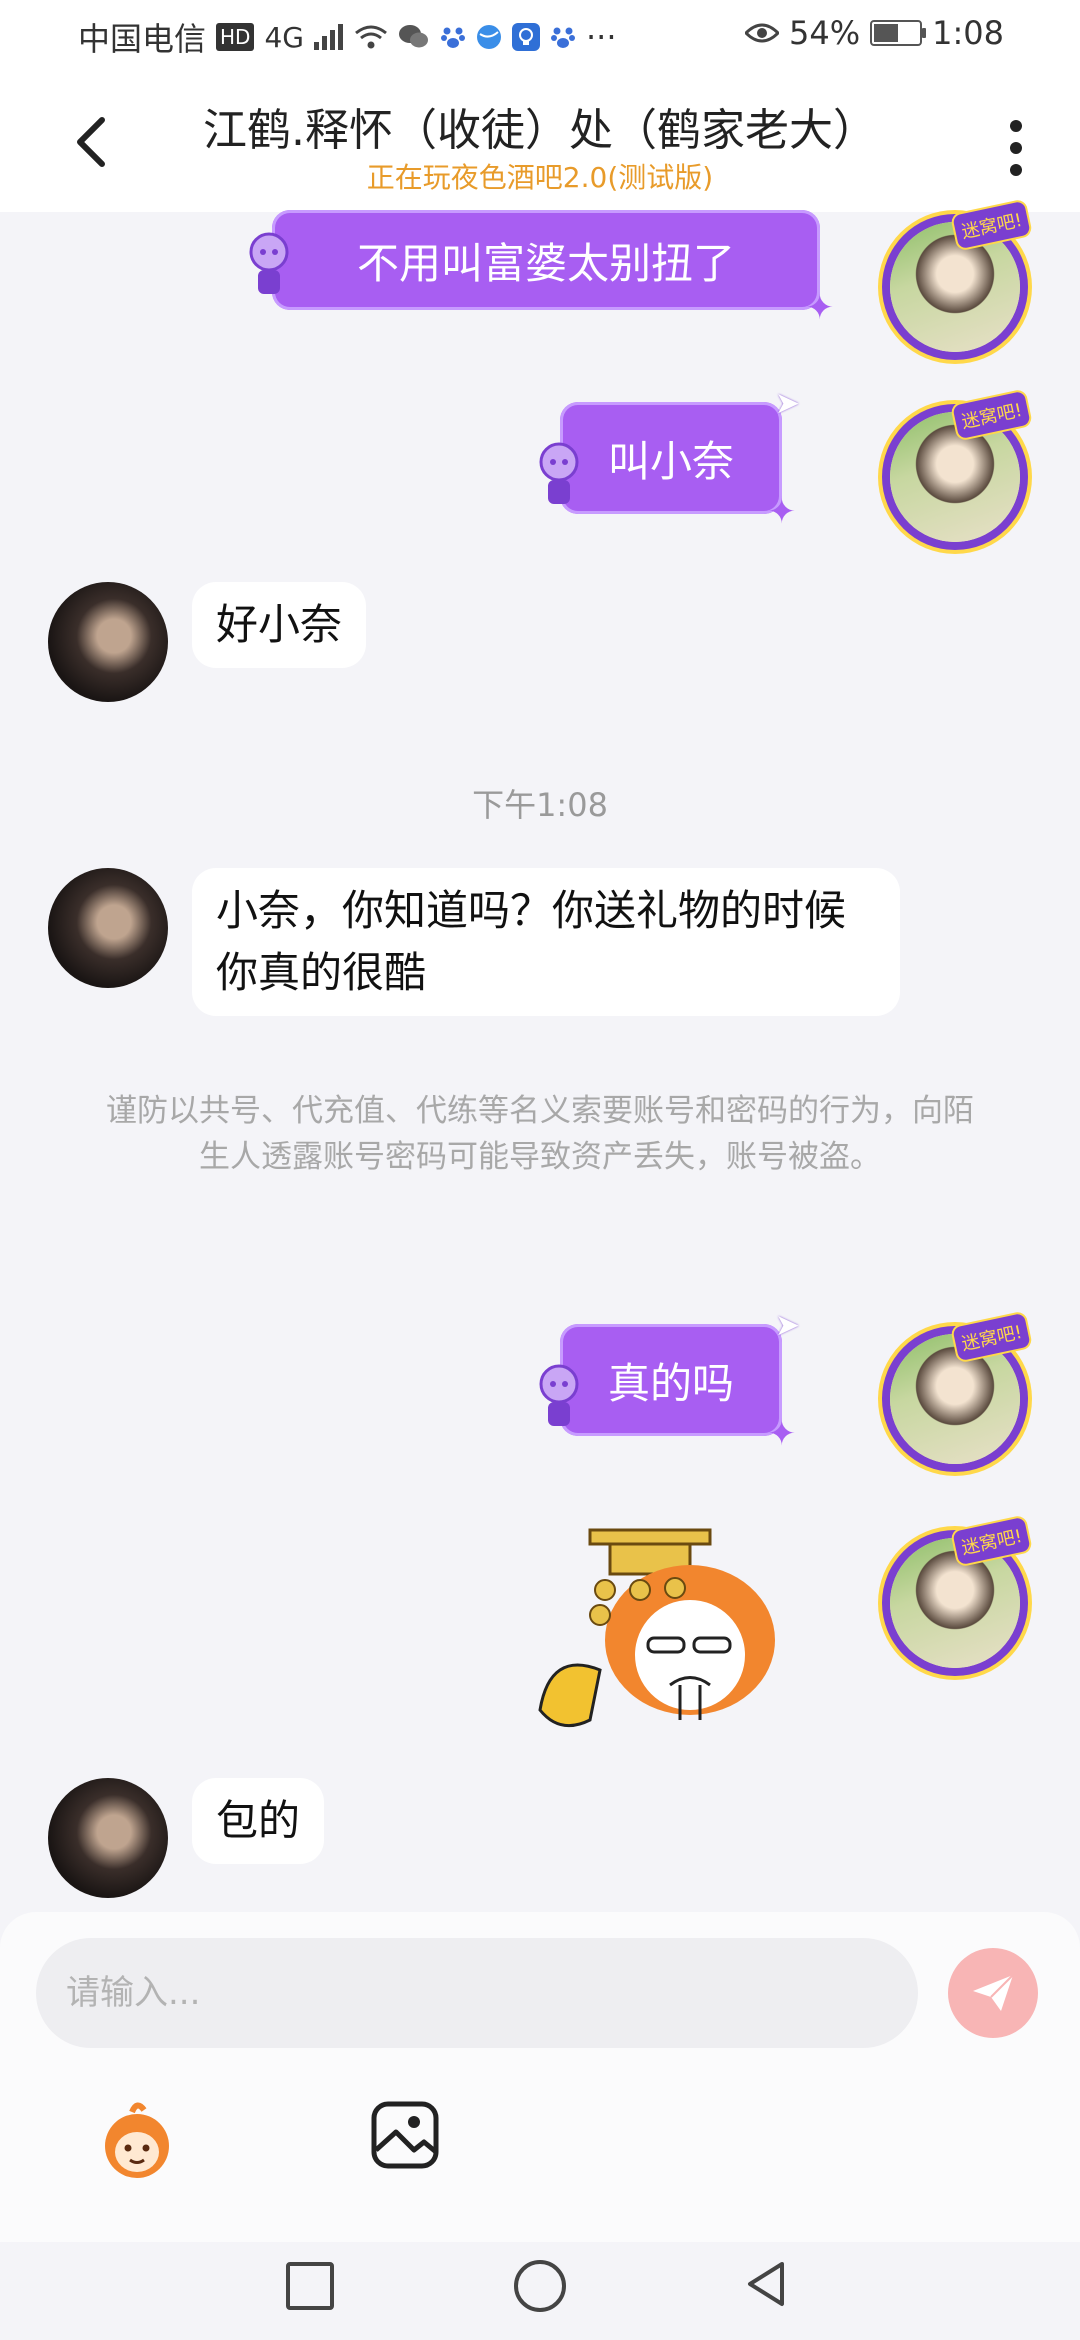  What do you see at coordinates (665, 1635) in the screenshot?
I see `sticker-orange-mascot-salute` at bounding box center [665, 1635].